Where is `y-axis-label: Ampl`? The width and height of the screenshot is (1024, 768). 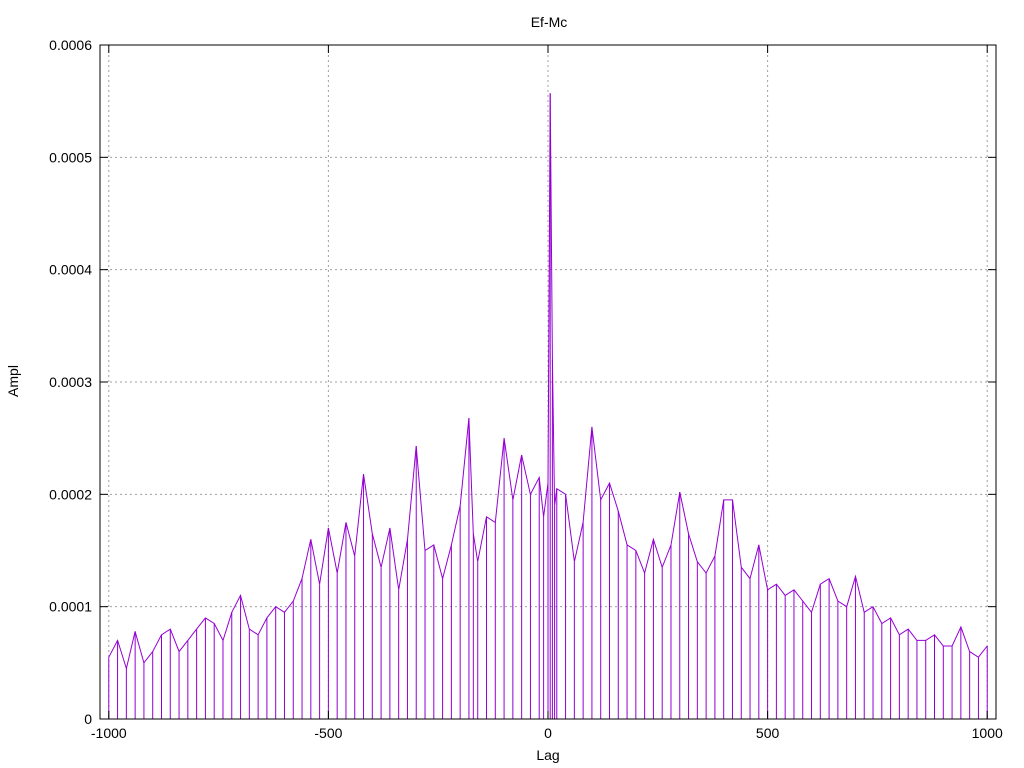
y-axis-label: Ampl is located at coordinates (13, 381).